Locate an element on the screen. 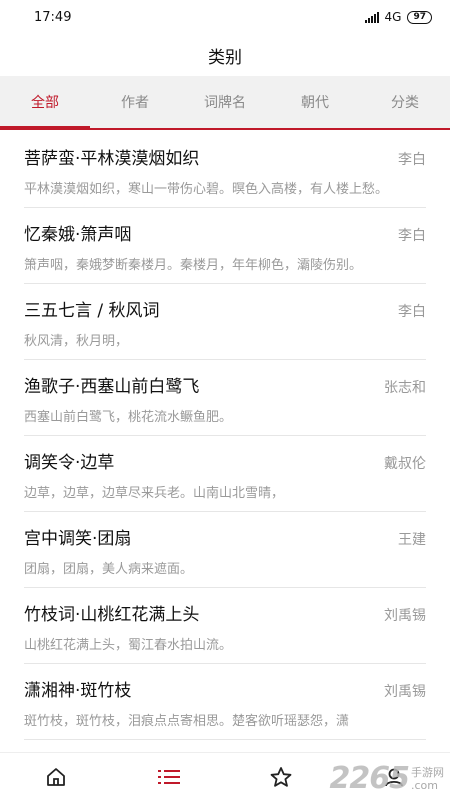  watermark-text: 手游网 .com is located at coordinates (427, 779).